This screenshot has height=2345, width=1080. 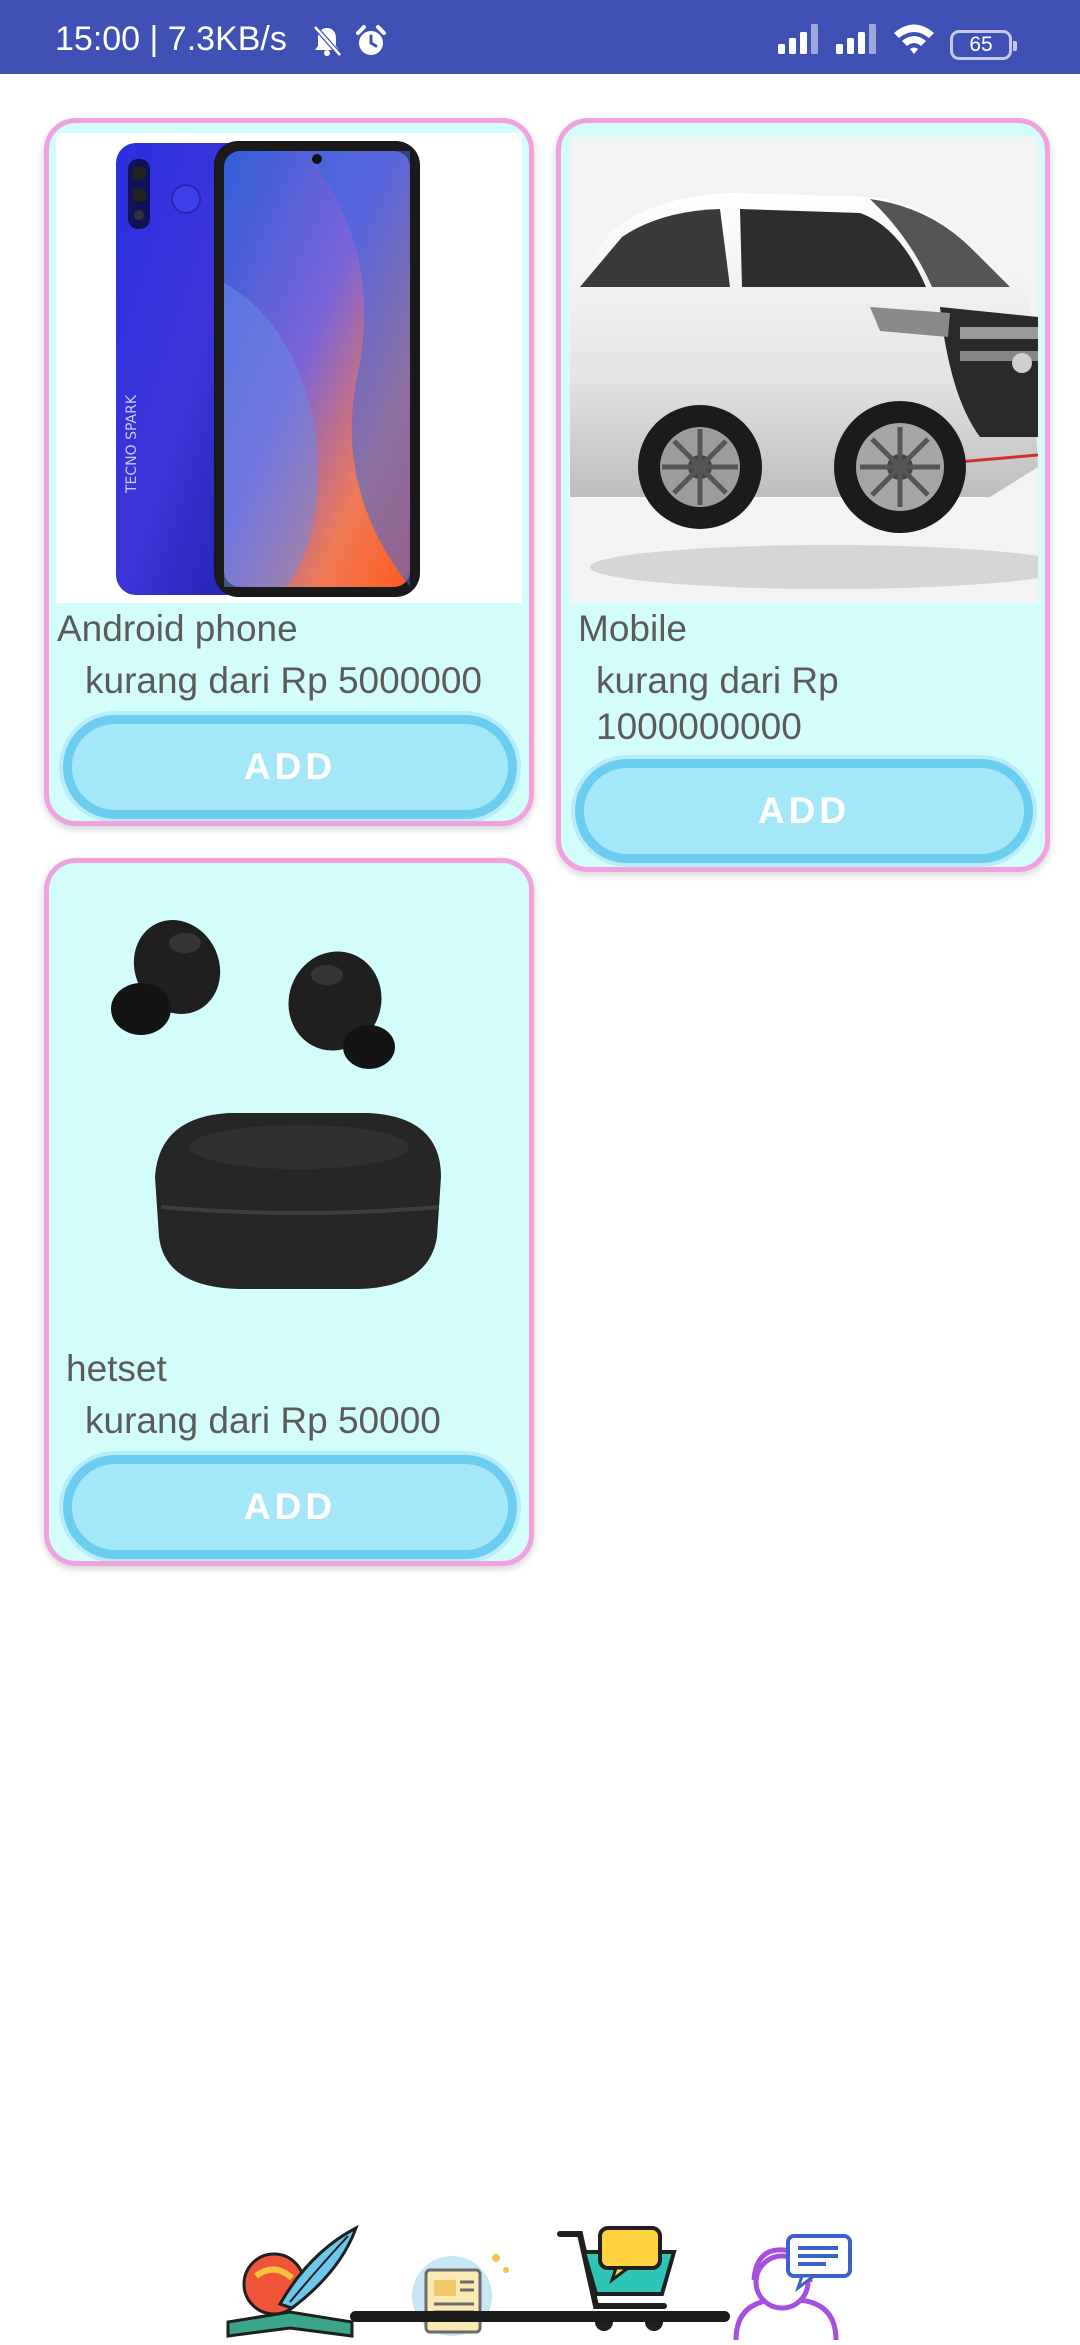 What do you see at coordinates (791, 2285) in the screenshot?
I see `support-agent-icon` at bounding box center [791, 2285].